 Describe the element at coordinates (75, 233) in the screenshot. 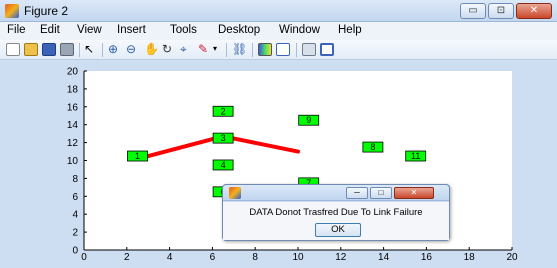

I see `y-tick-label: 2` at that location.